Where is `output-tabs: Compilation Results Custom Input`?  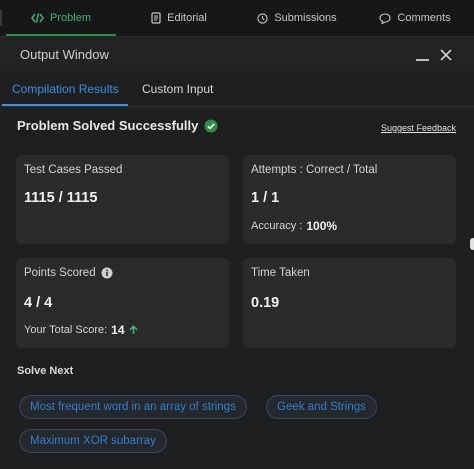
output-tabs: Compilation Results Custom Input is located at coordinates (237, 89).